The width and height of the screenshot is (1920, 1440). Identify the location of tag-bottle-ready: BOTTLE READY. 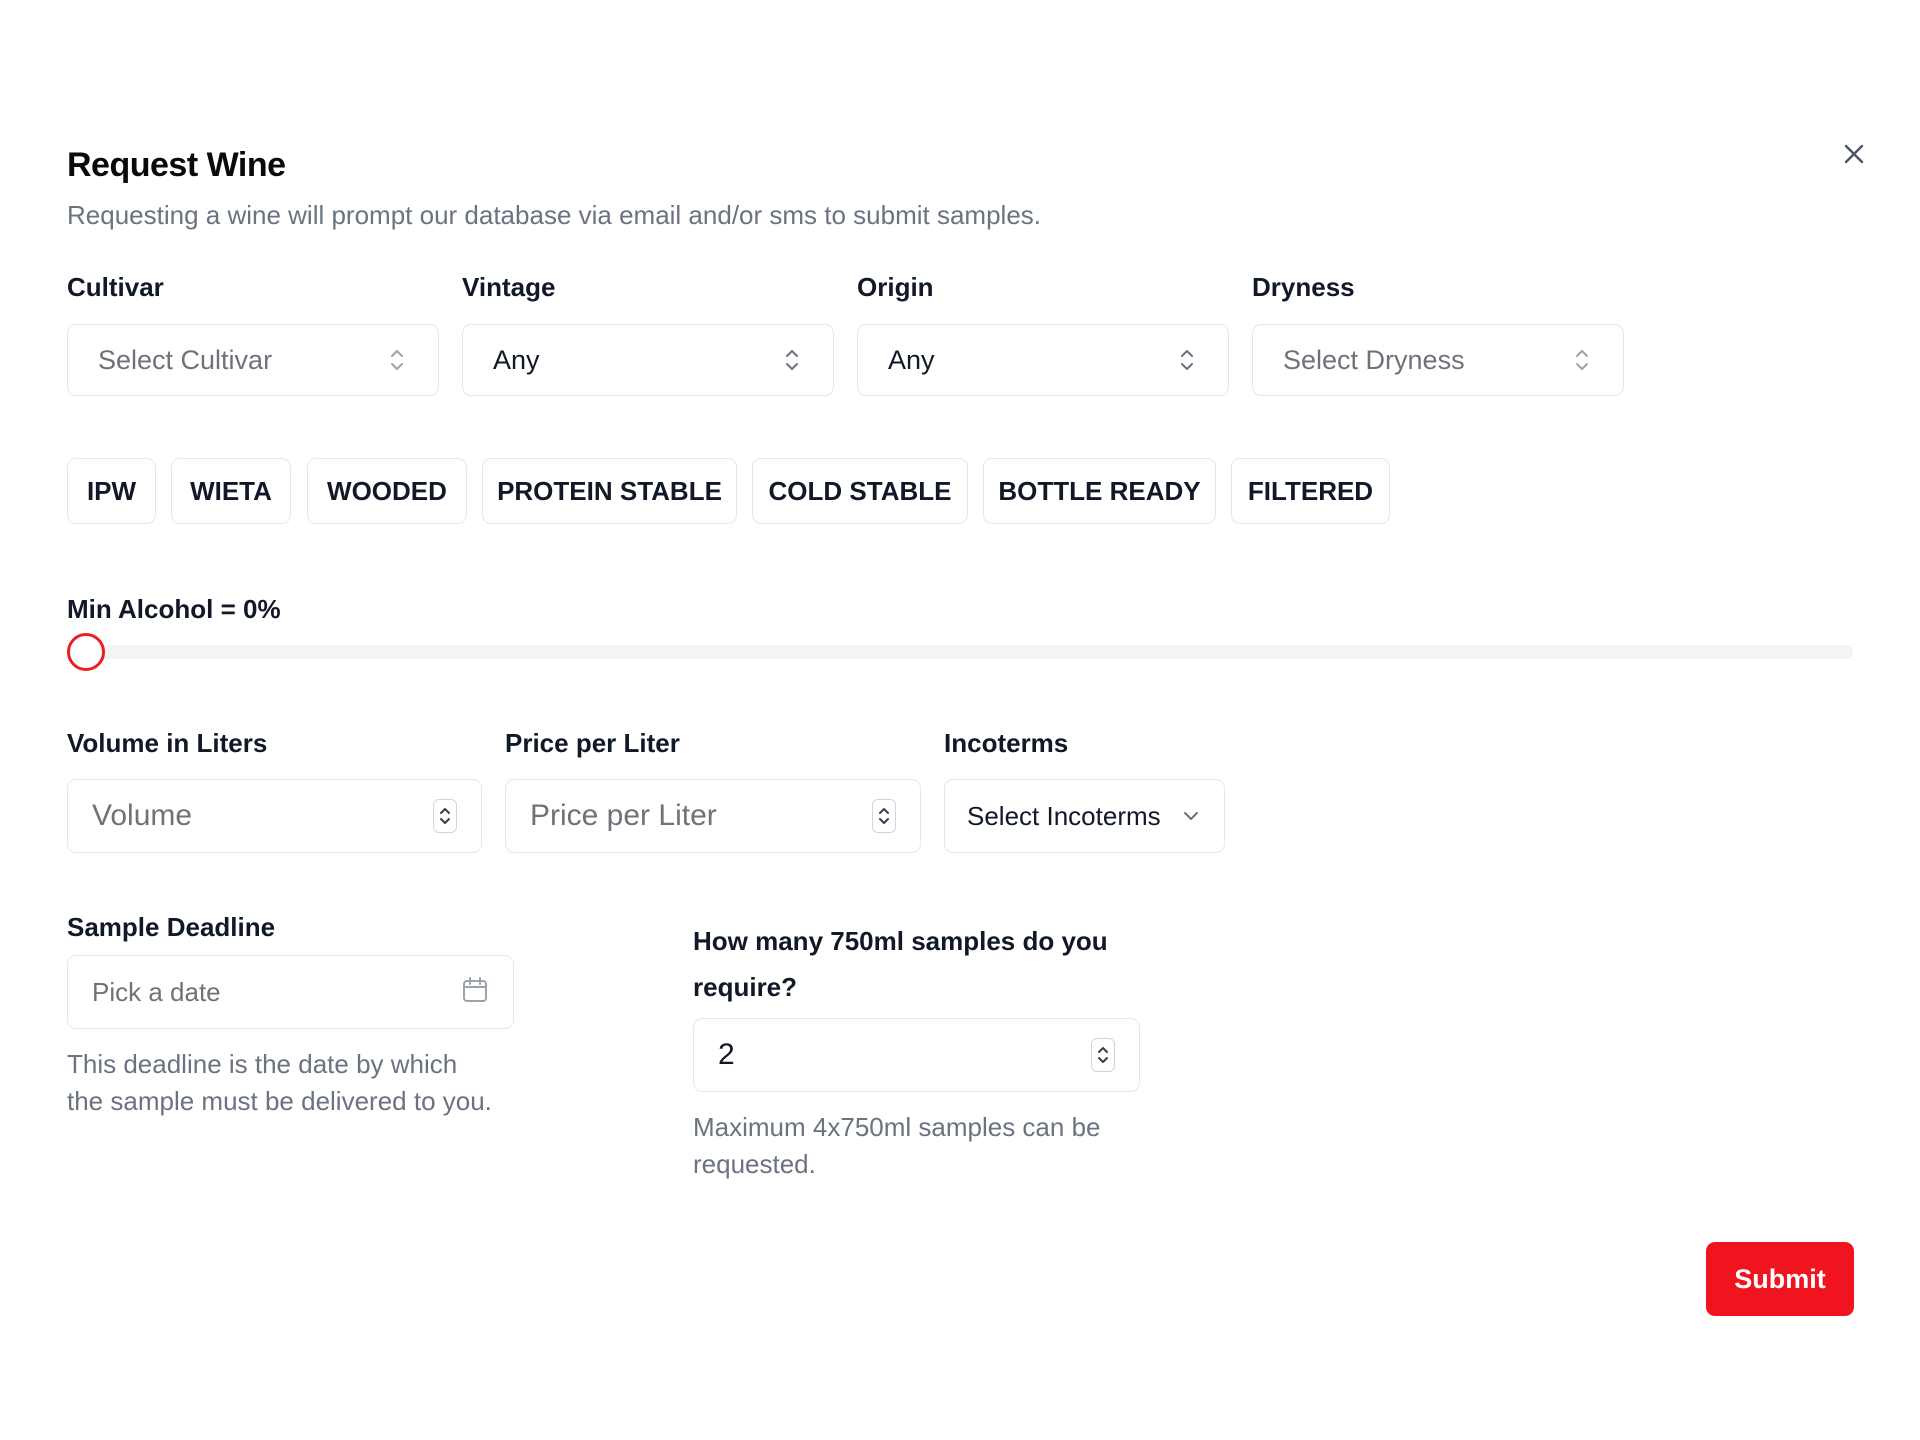
(1099, 491).